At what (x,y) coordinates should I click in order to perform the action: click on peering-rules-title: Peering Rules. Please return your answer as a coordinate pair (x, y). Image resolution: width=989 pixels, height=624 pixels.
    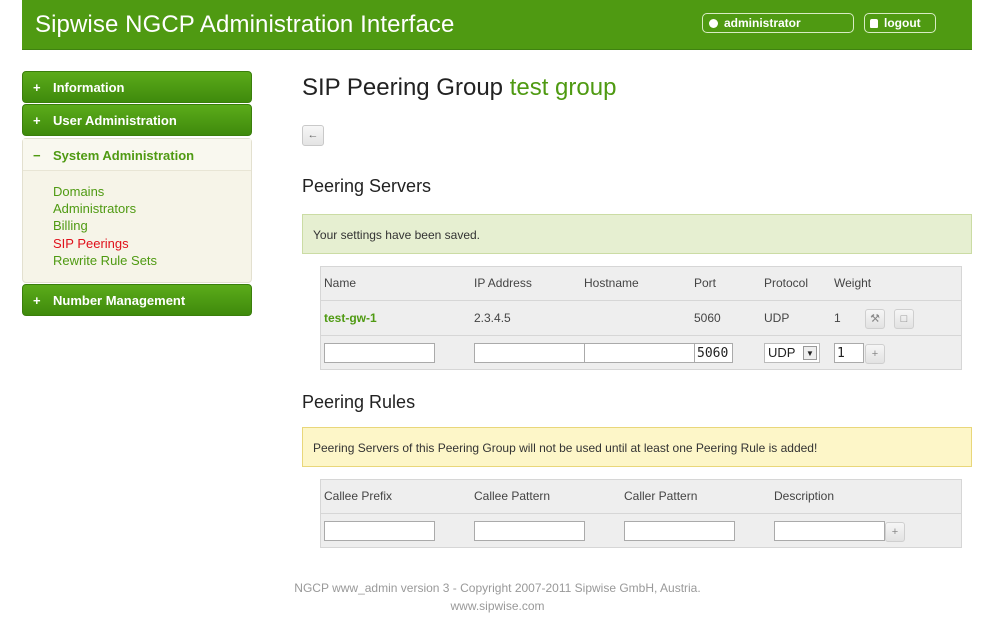
    Looking at the image, I should click on (359, 402).